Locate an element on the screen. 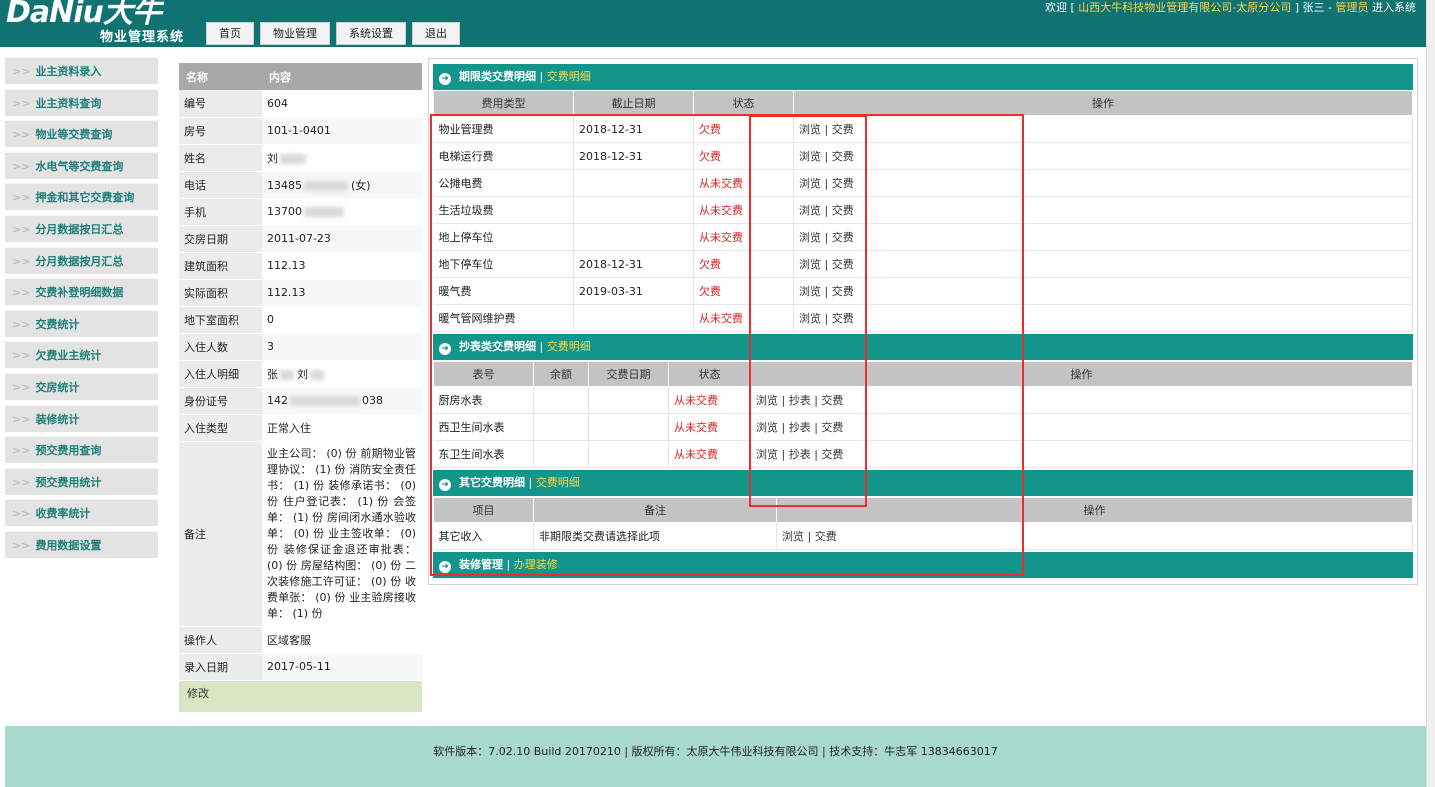 This screenshot has width=1435, height=787. scrollbar is located at coordinates (1430, 393).